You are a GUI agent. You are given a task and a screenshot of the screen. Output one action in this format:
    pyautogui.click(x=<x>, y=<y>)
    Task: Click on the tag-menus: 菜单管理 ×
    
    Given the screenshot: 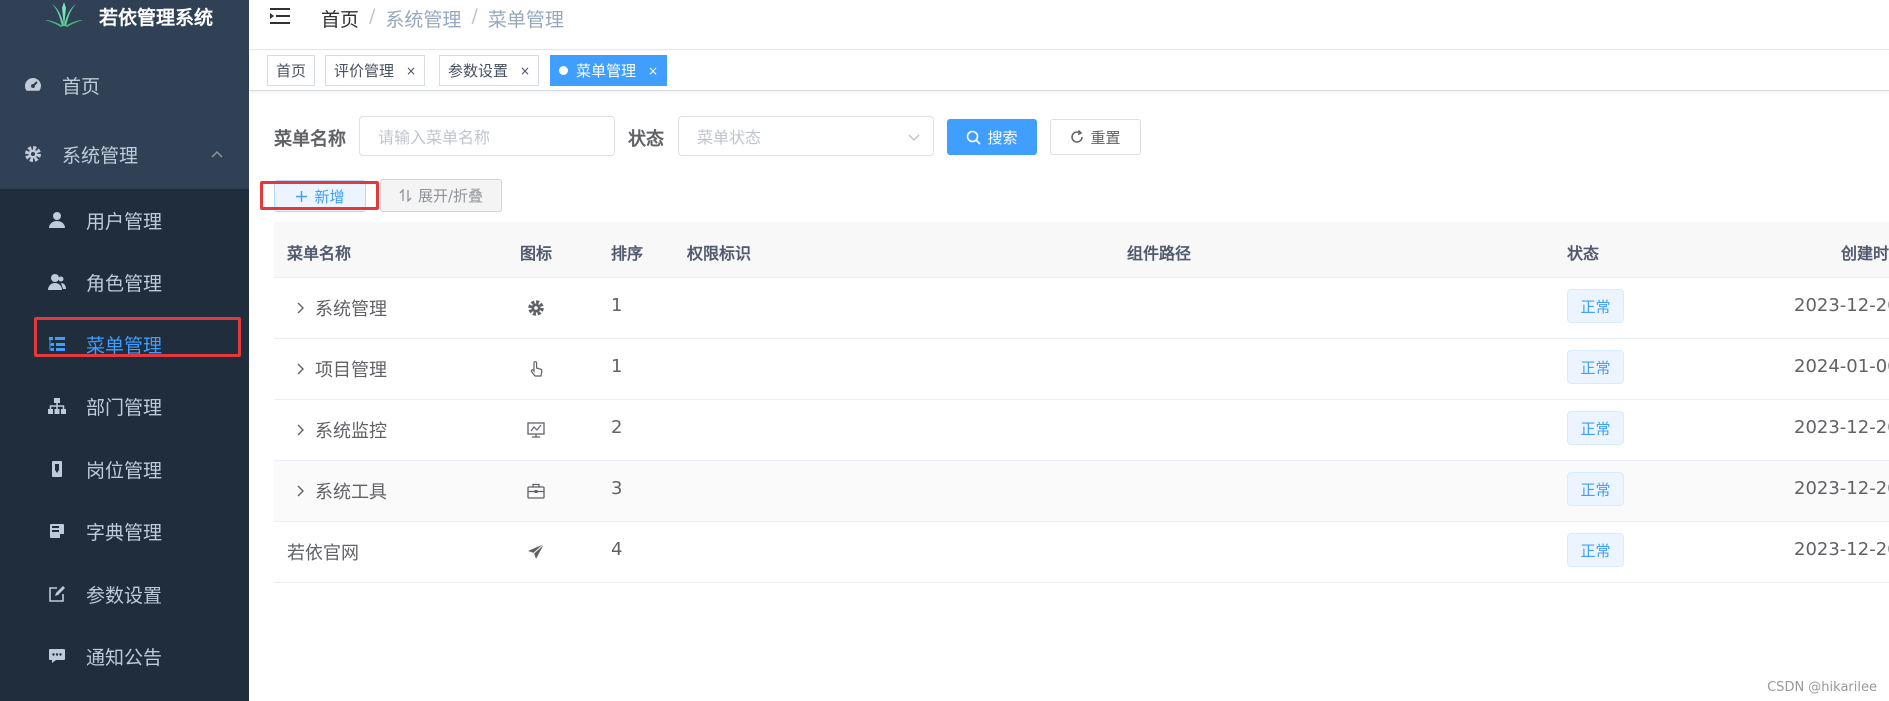 What is the action you would take?
    pyautogui.click(x=609, y=70)
    